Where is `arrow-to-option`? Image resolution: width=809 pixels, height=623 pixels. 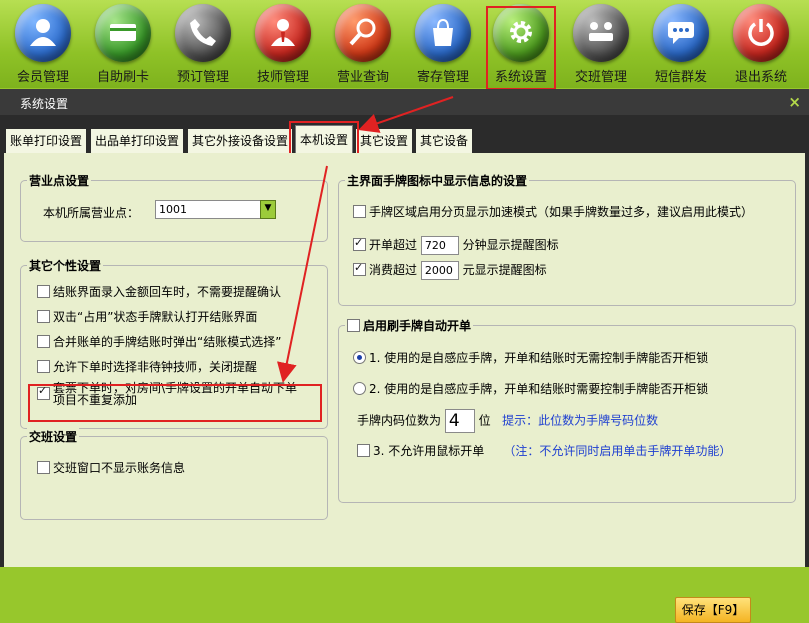
arrow-to-option is located at coordinates (302, 274).